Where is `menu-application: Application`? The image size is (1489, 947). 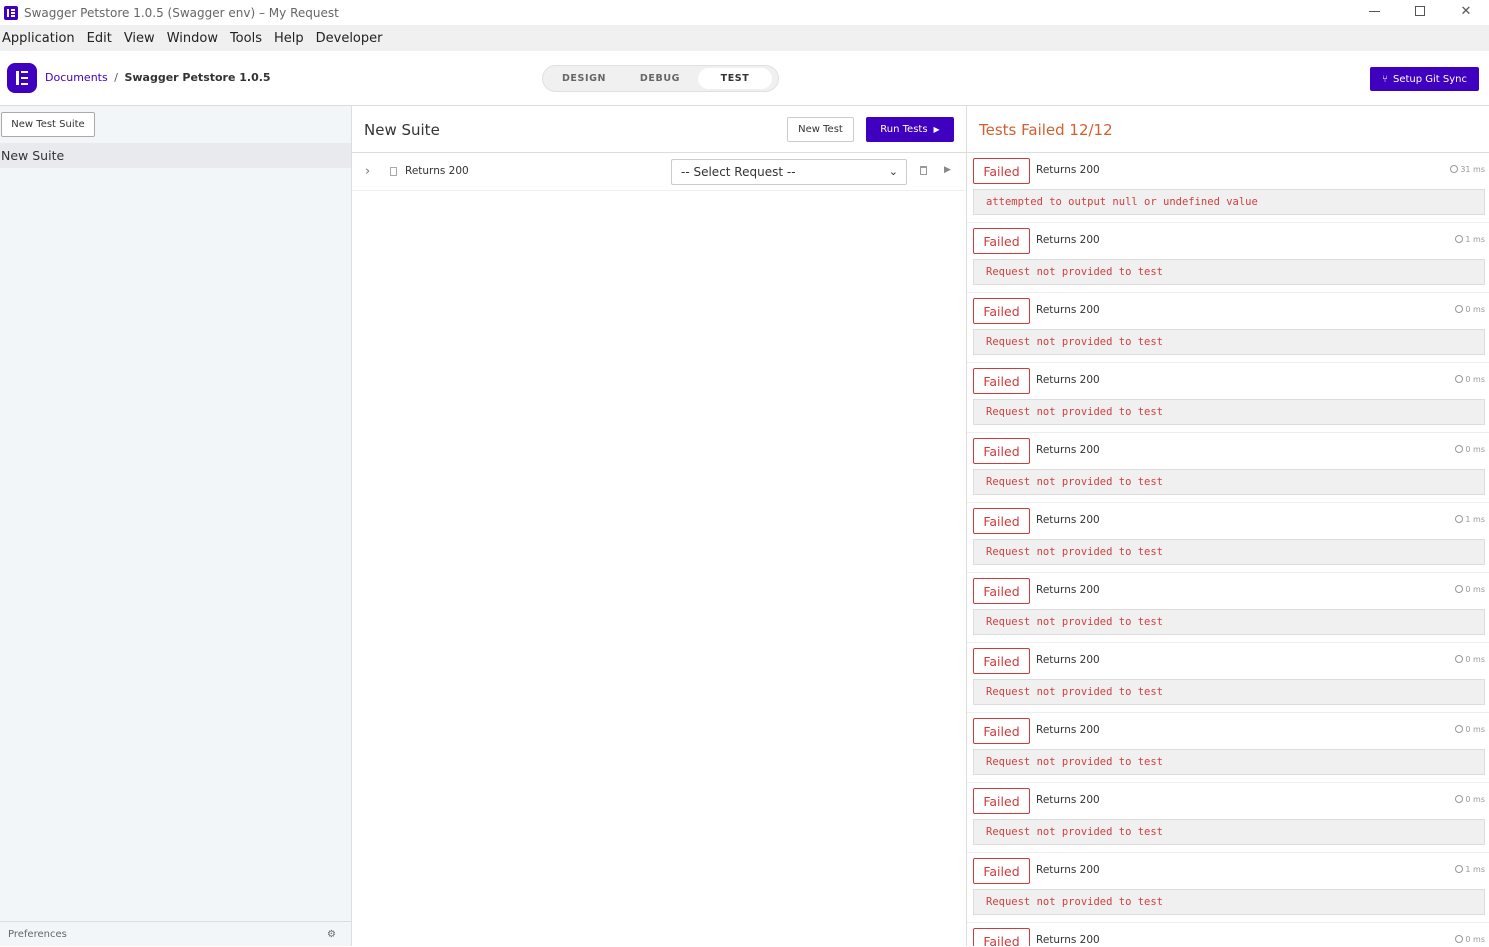
menu-application: Application is located at coordinates (38, 38).